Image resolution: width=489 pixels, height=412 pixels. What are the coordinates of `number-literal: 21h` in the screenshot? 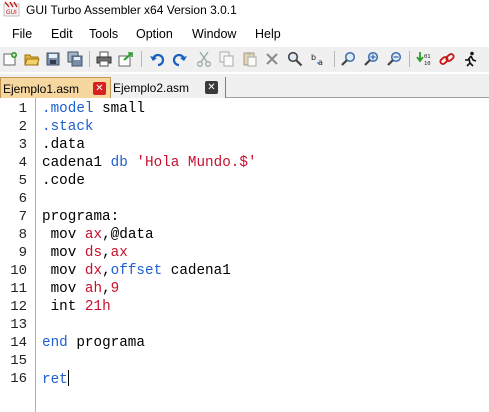 It's located at (97, 307).